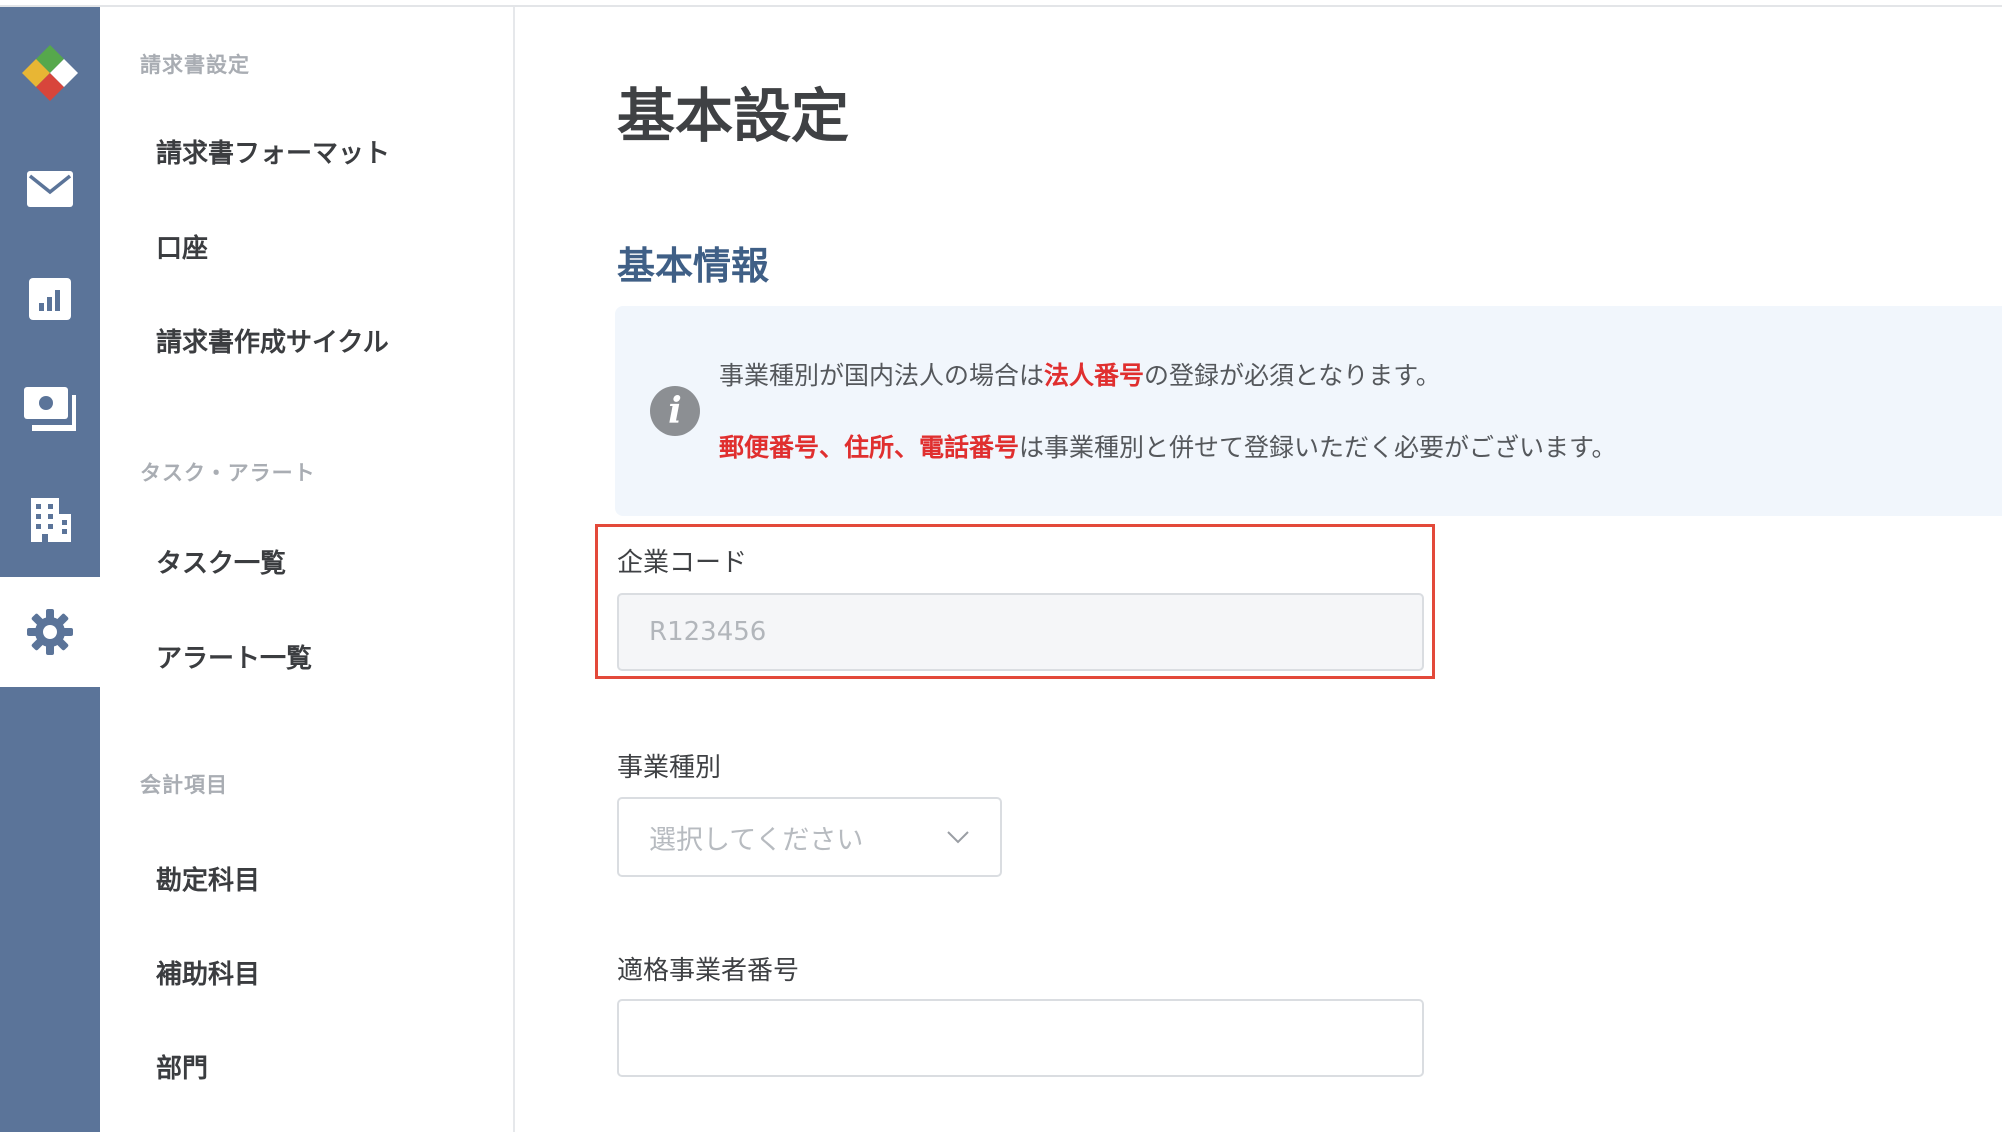 The image size is (2002, 1132). Describe the element at coordinates (50, 299) in the screenshot. I see `chart-icon` at that location.